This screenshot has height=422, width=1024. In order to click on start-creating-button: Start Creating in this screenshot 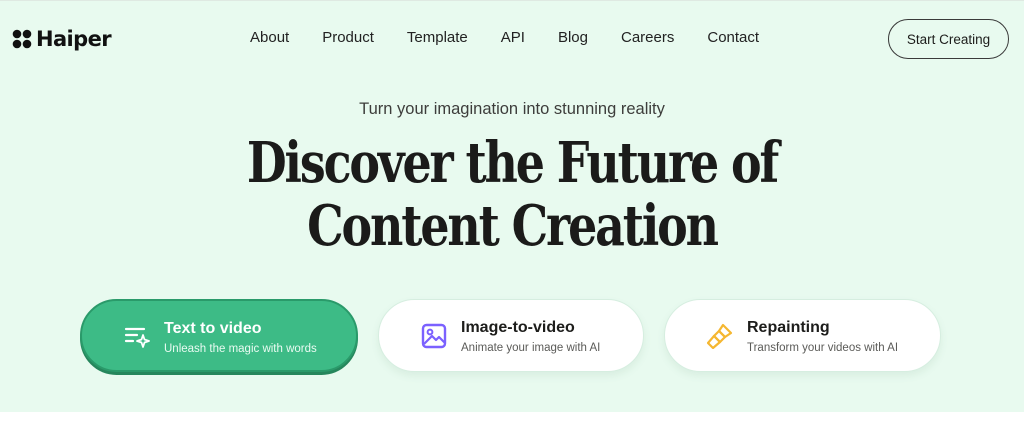, I will do `click(948, 39)`.